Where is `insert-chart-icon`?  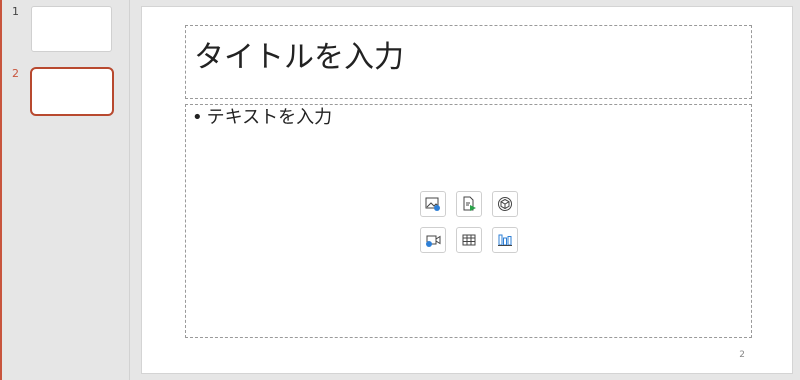 insert-chart-icon is located at coordinates (505, 240).